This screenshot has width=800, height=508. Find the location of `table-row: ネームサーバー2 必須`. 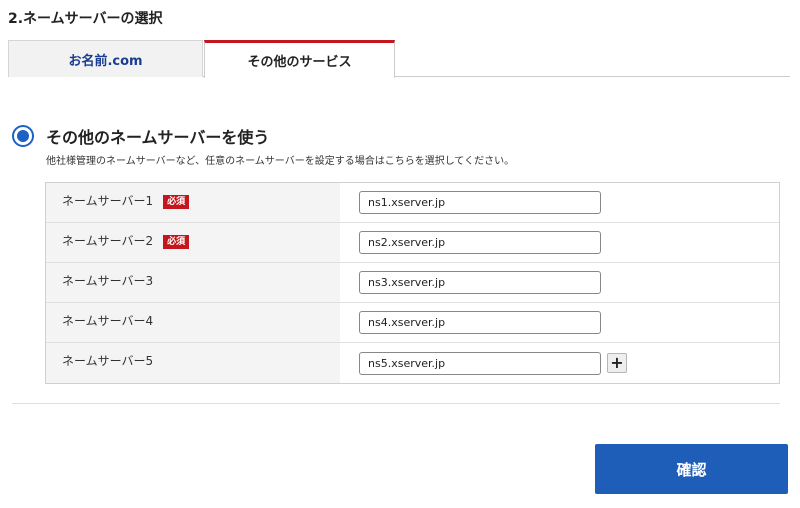

table-row: ネームサーバー2 必須 is located at coordinates (412, 243).